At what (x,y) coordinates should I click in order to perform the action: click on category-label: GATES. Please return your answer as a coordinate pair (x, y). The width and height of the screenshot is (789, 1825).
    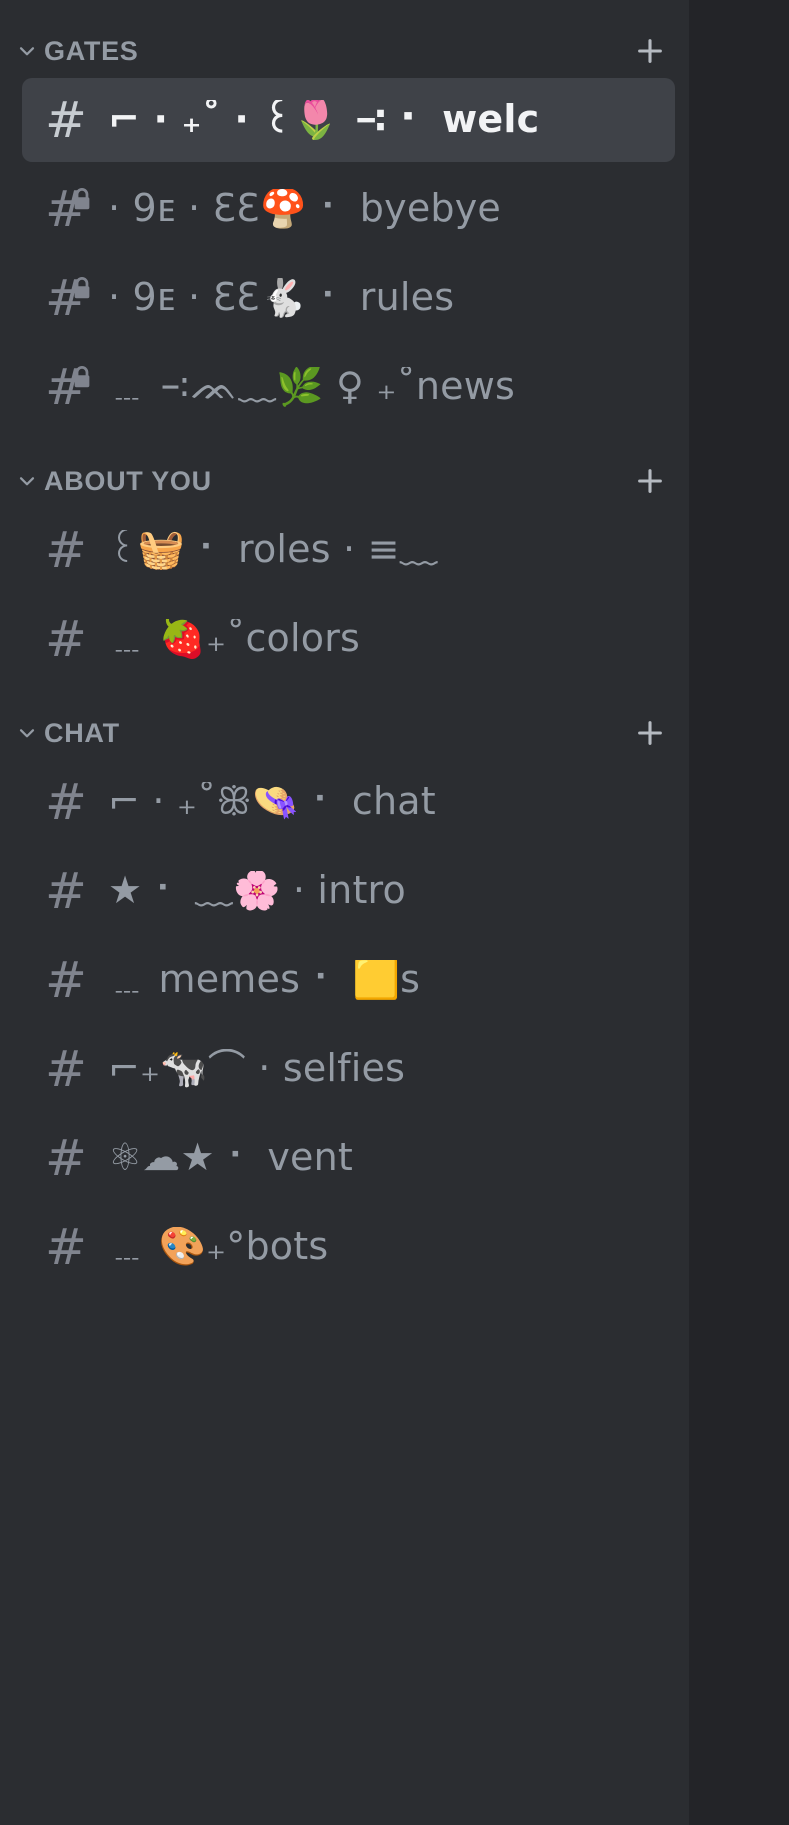
    Looking at the image, I should click on (91, 50).